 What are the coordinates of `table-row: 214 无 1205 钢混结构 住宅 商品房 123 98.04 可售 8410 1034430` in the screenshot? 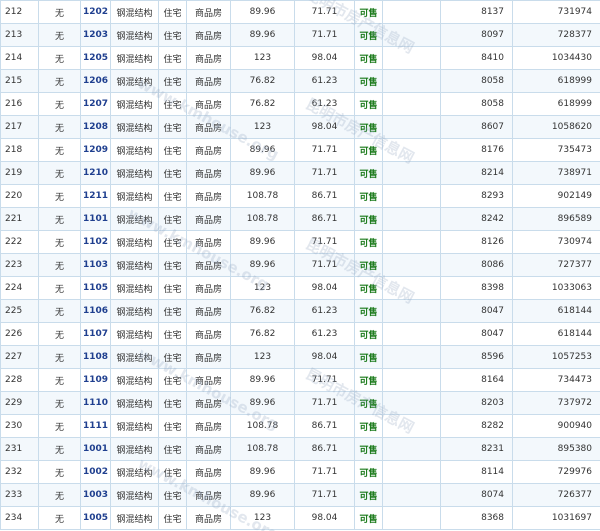 It's located at (300, 58).